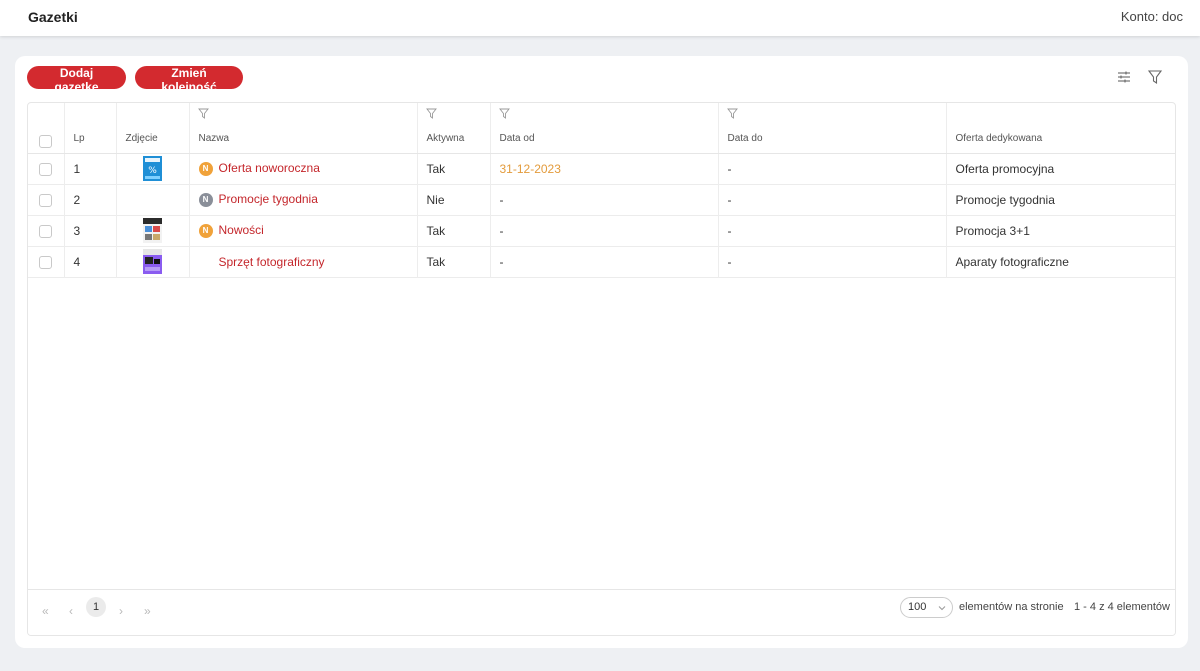  What do you see at coordinates (45, 611) in the screenshot?
I see `first-page-button: «` at bounding box center [45, 611].